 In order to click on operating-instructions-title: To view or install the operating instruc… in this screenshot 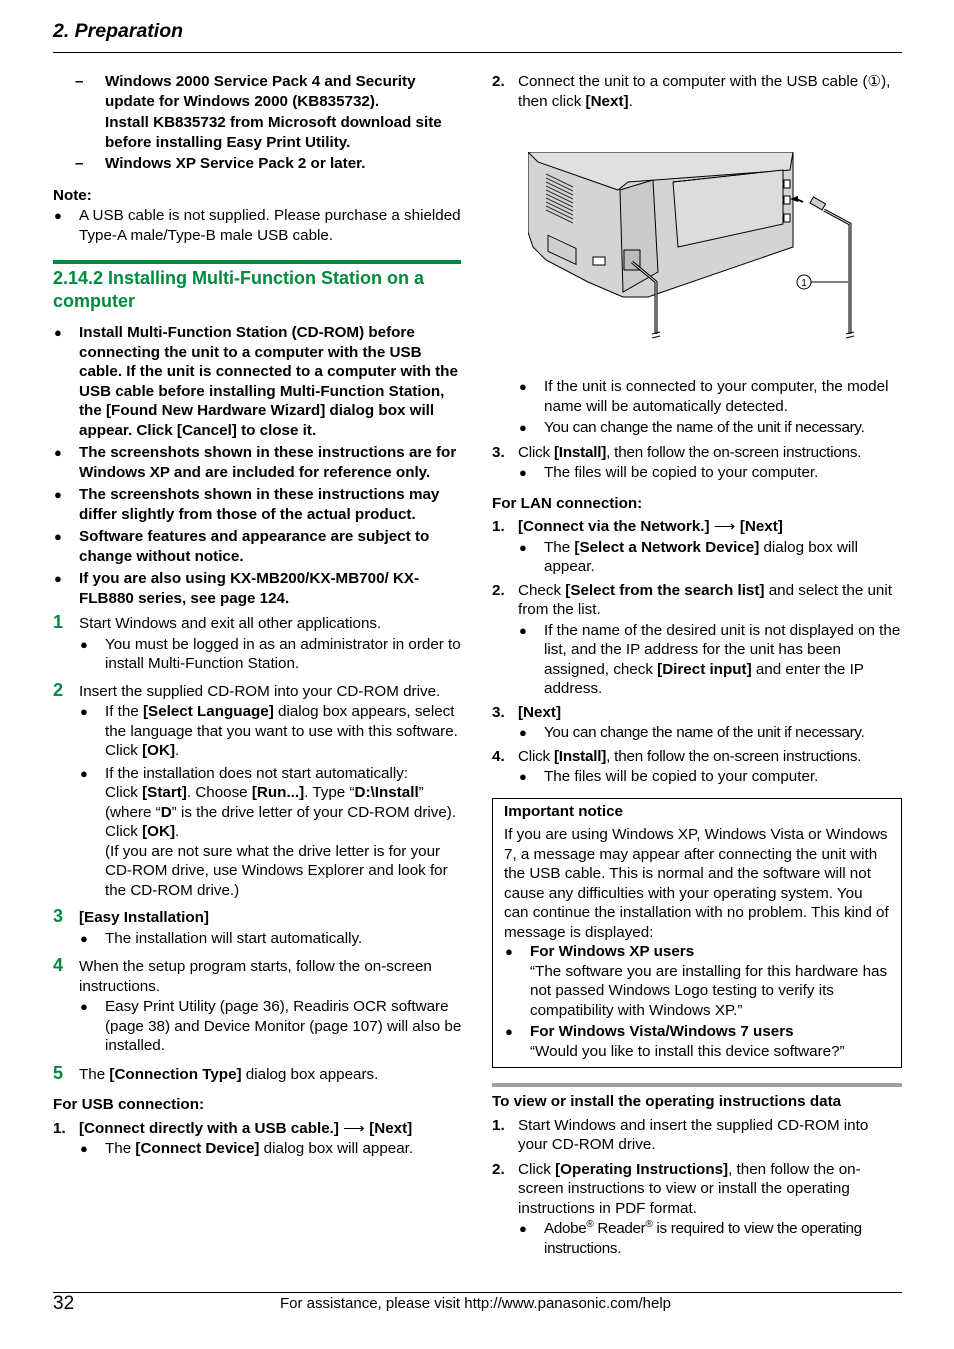, I will do `click(667, 1101)`.